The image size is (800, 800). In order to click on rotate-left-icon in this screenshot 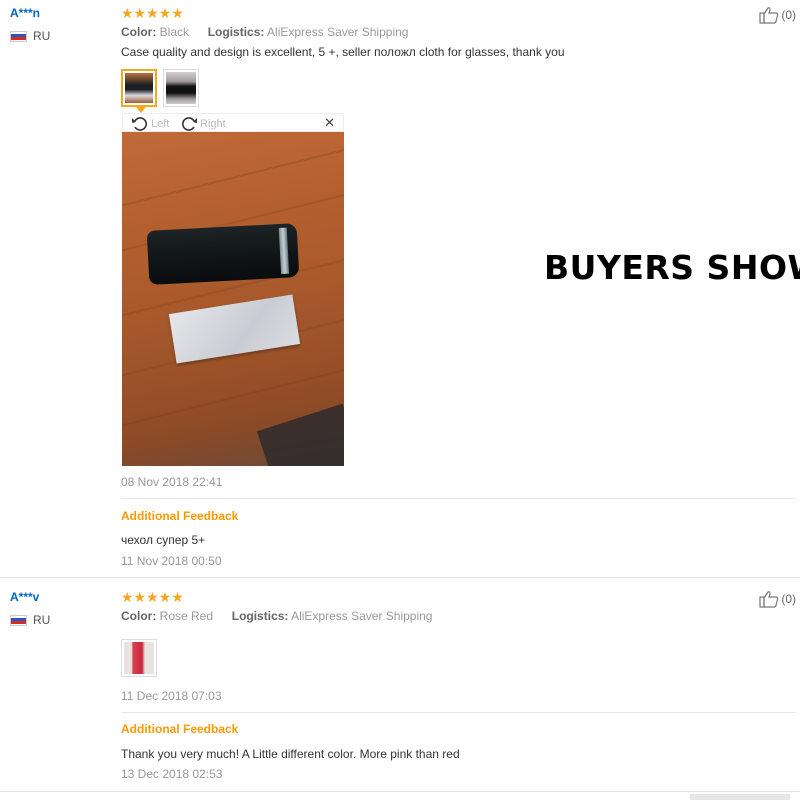, I will do `click(139, 124)`.